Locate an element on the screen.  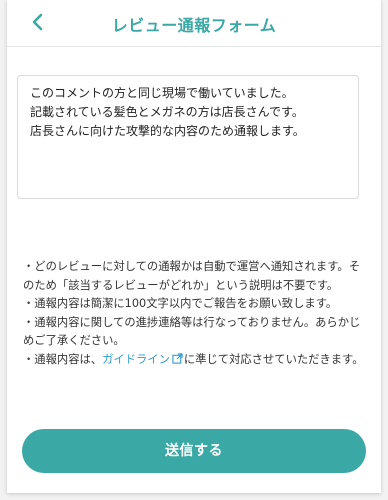
note-guideline: ・通報内容は、ガイドライン に準じて対応させていただきます。 is located at coordinates (194, 360).